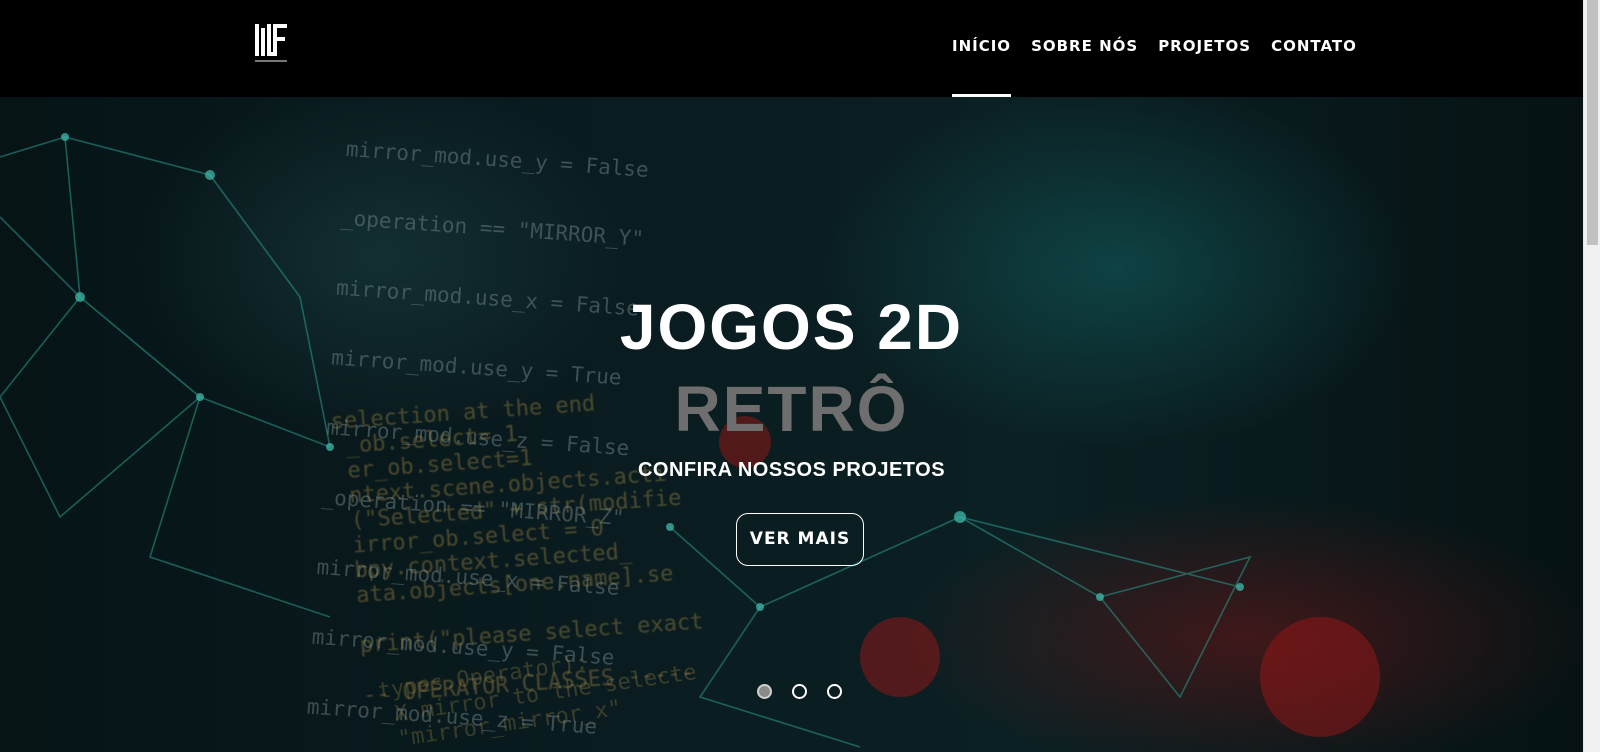  What do you see at coordinates (791, 48) in the screenshot?
I see `top-navbar: INÍCIO SOBRE NÓS PROJETOS CONTATO` at bounding box center [791, 48].